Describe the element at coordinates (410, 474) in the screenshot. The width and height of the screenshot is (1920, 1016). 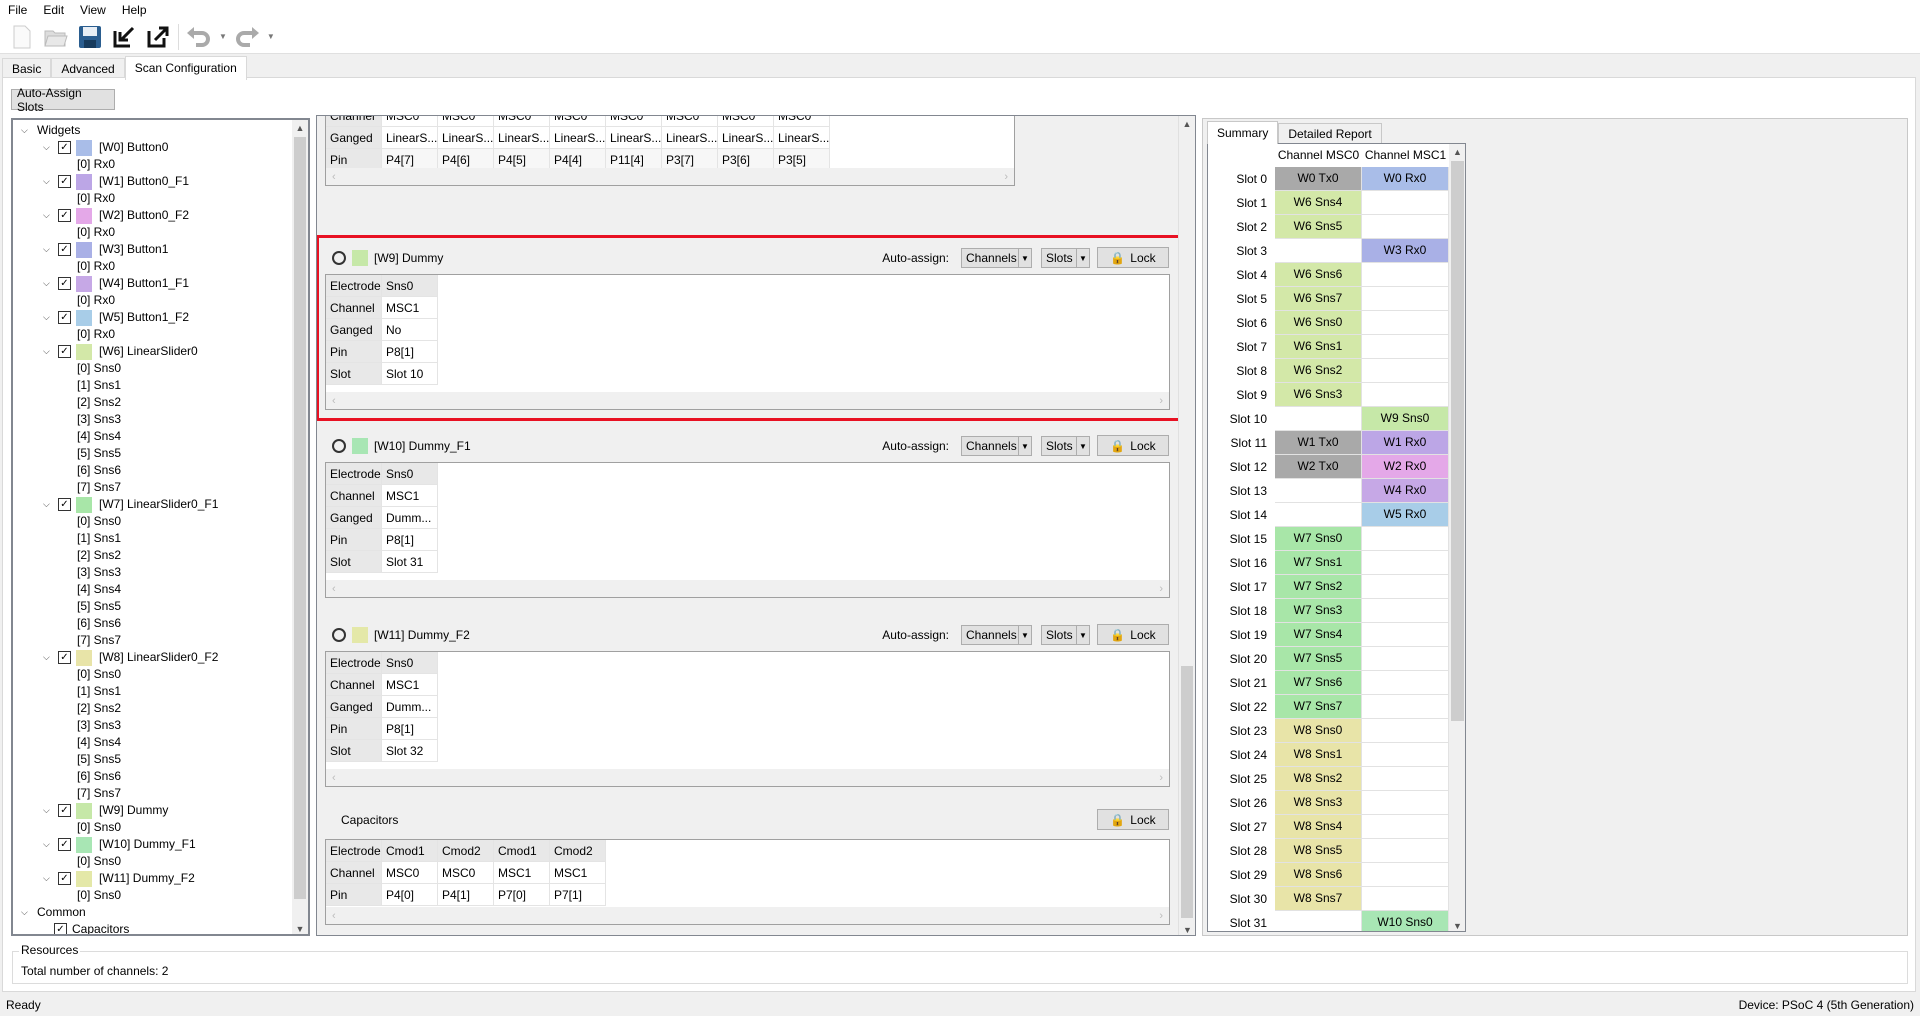
I see `table-cell: Sns0` at that location.